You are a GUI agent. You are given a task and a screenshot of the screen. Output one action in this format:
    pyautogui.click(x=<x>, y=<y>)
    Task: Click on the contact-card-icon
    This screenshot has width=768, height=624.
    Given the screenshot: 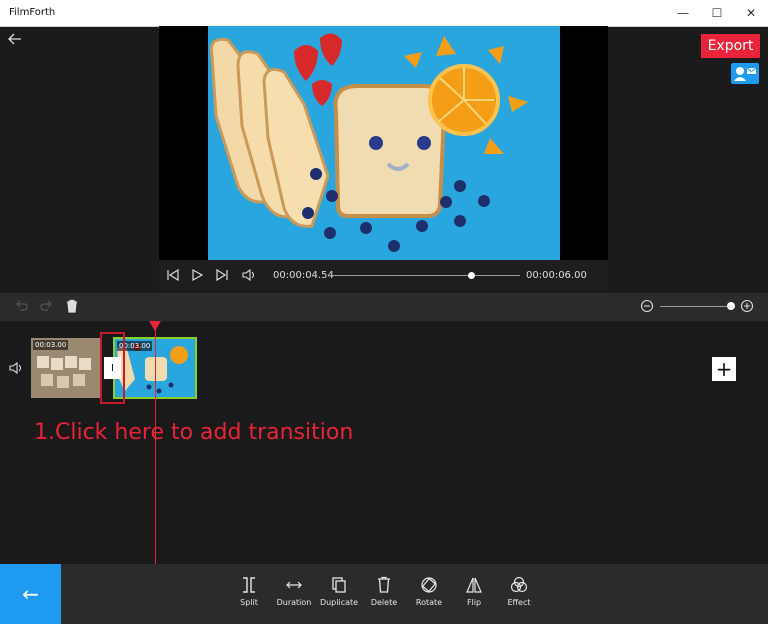 What is the action you would take?
    pyautogui.click(x=745, y=73)
    